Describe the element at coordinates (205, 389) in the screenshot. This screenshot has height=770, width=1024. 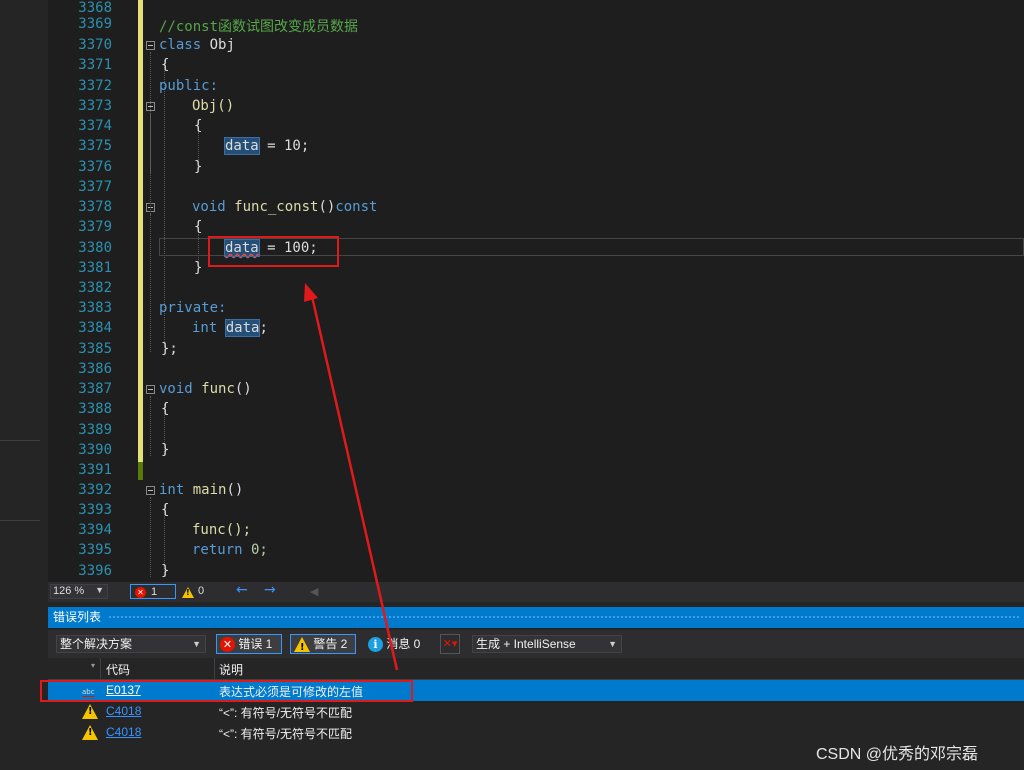
I see `code-line-func-decl: void func()` at that location.